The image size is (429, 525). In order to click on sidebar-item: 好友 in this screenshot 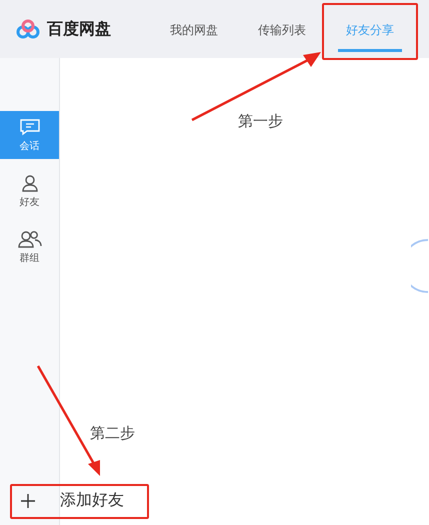, I will do `click(29, 191)`.